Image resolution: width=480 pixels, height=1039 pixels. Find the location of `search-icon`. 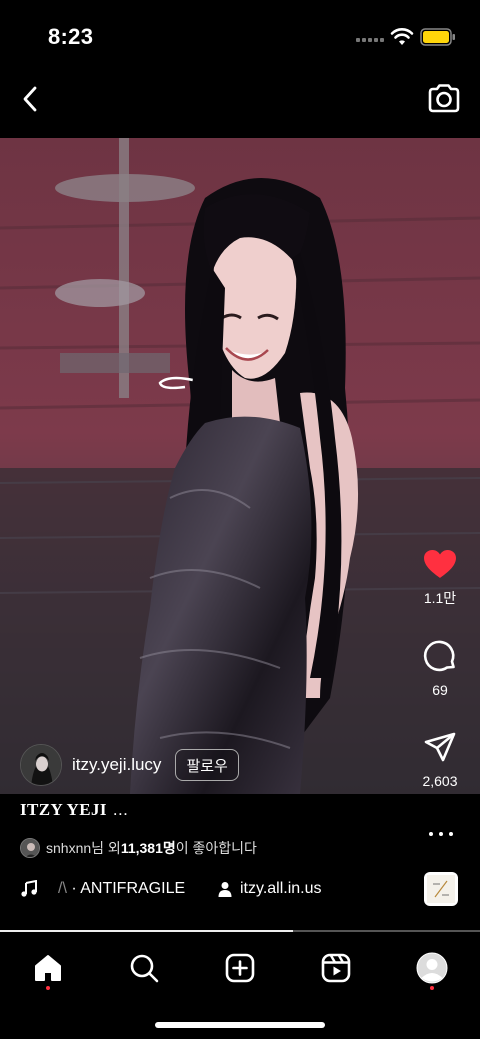

search-icon is located at coordinates (144, 968).